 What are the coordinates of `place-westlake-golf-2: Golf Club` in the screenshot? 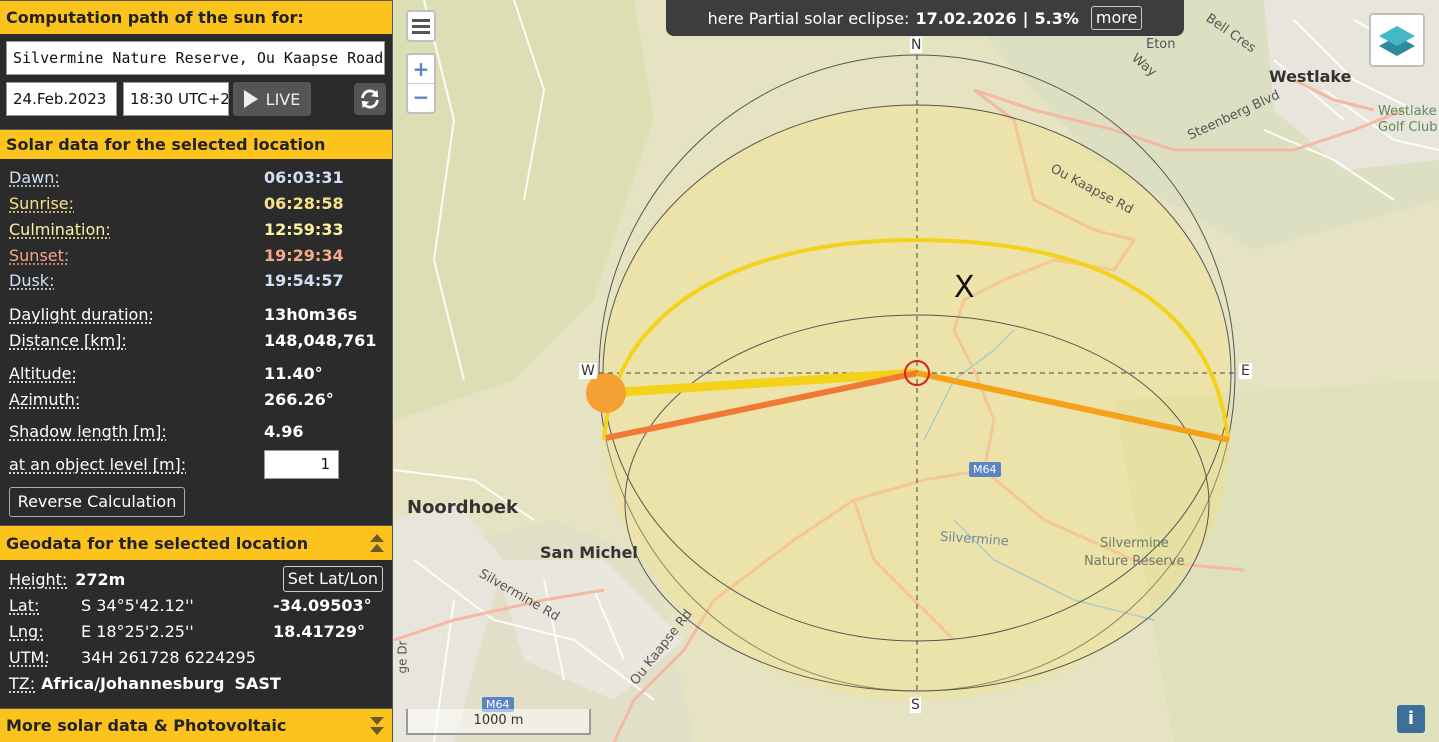 It's located at (1408, 127).